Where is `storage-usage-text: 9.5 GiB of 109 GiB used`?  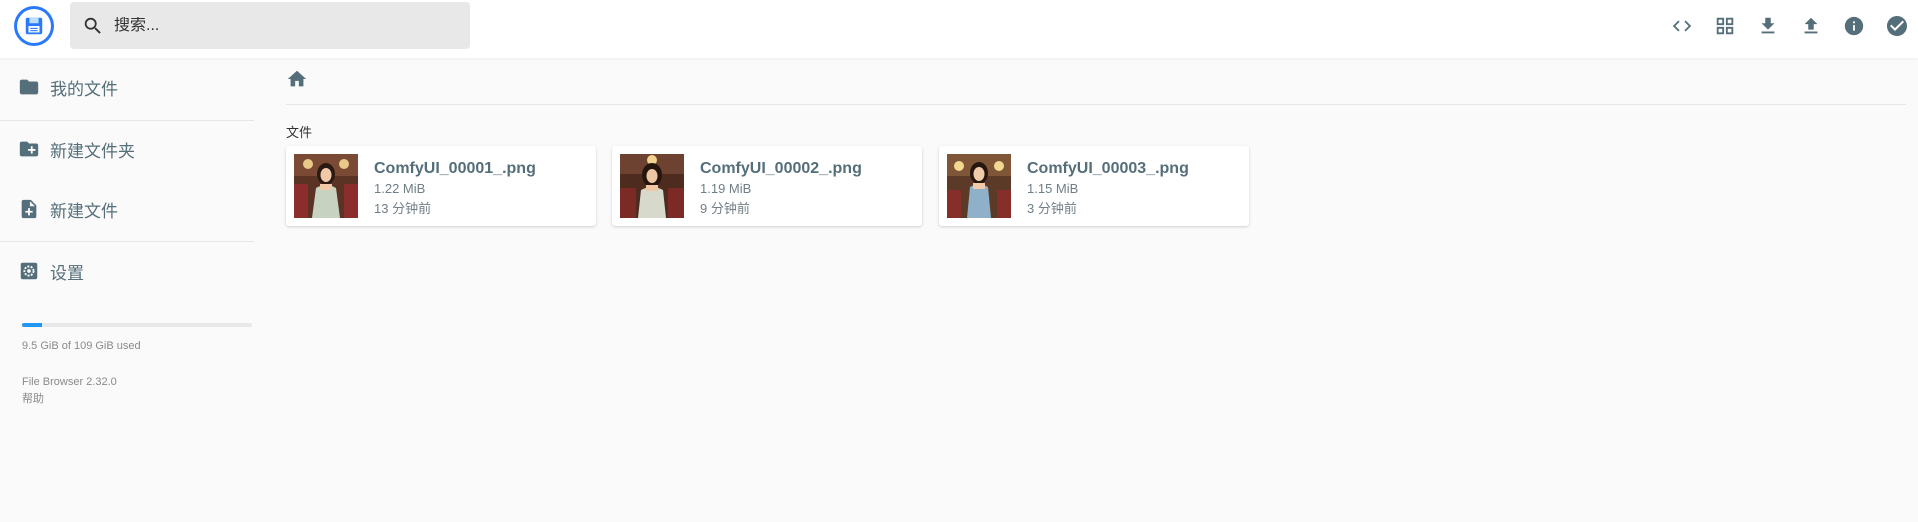 storage-usage-text: 9.5 GiB of 109 GiB used is located at coordinates (81, 346).